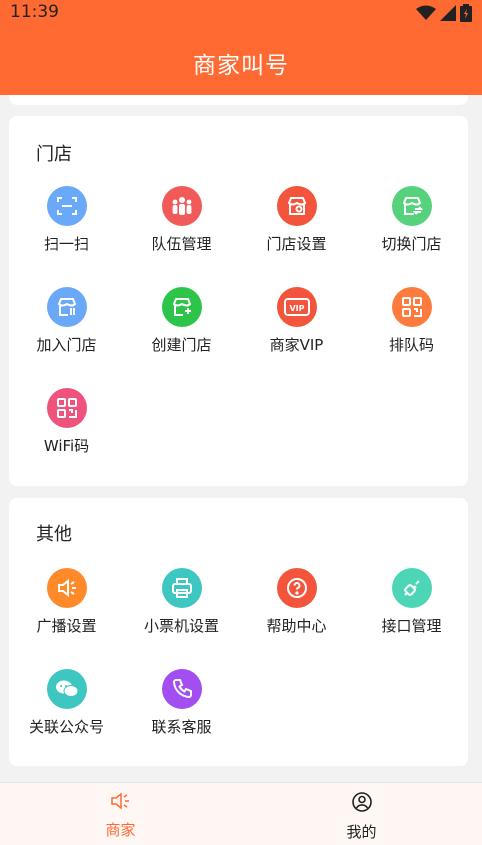  What do you see at coordinates (411, 345) in the screenshot?
I see `queue-code-label: 排队码` at bounding box center [411, 345].